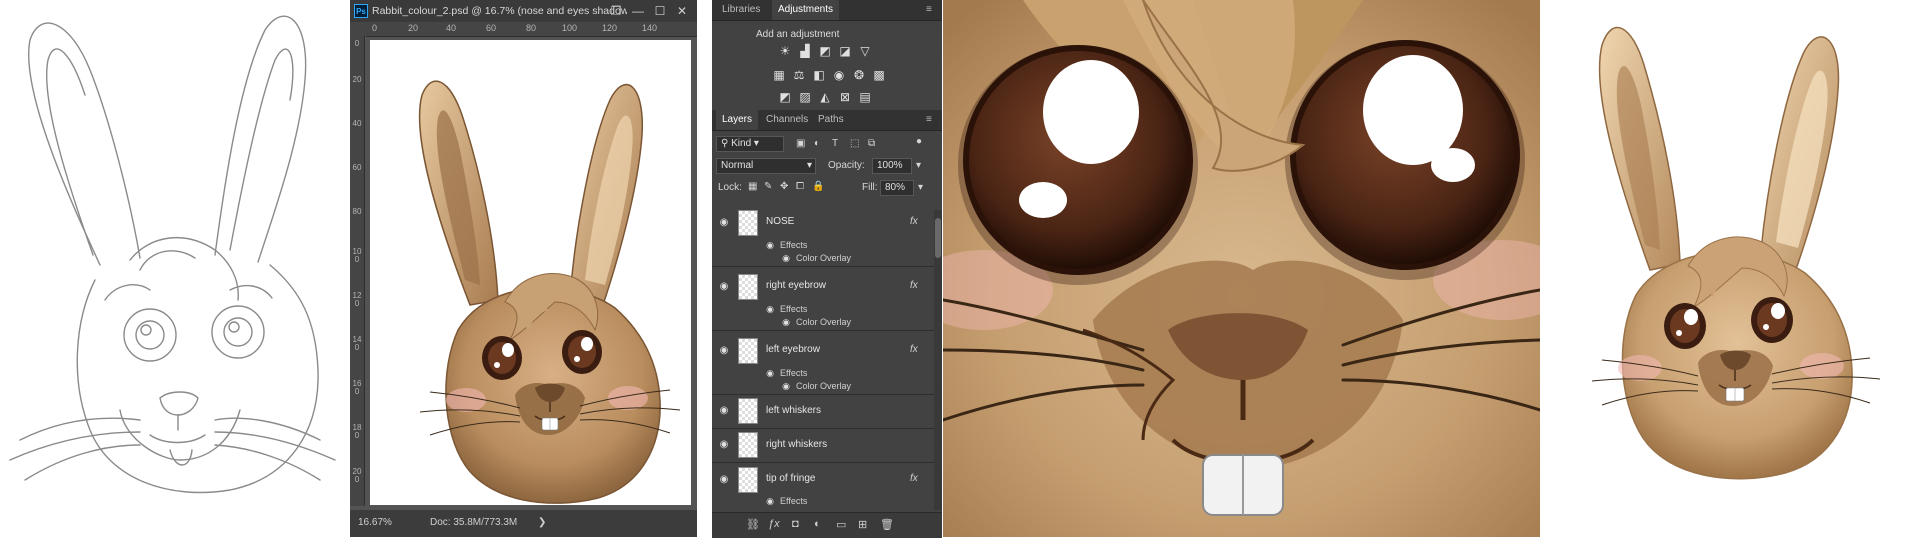 The height and width of the screenshot is (538, 1920). What do you see at coordinates (825, 51) in the screenshot?
I see `curves-icon: ◩` at bounding box center [825, 51].